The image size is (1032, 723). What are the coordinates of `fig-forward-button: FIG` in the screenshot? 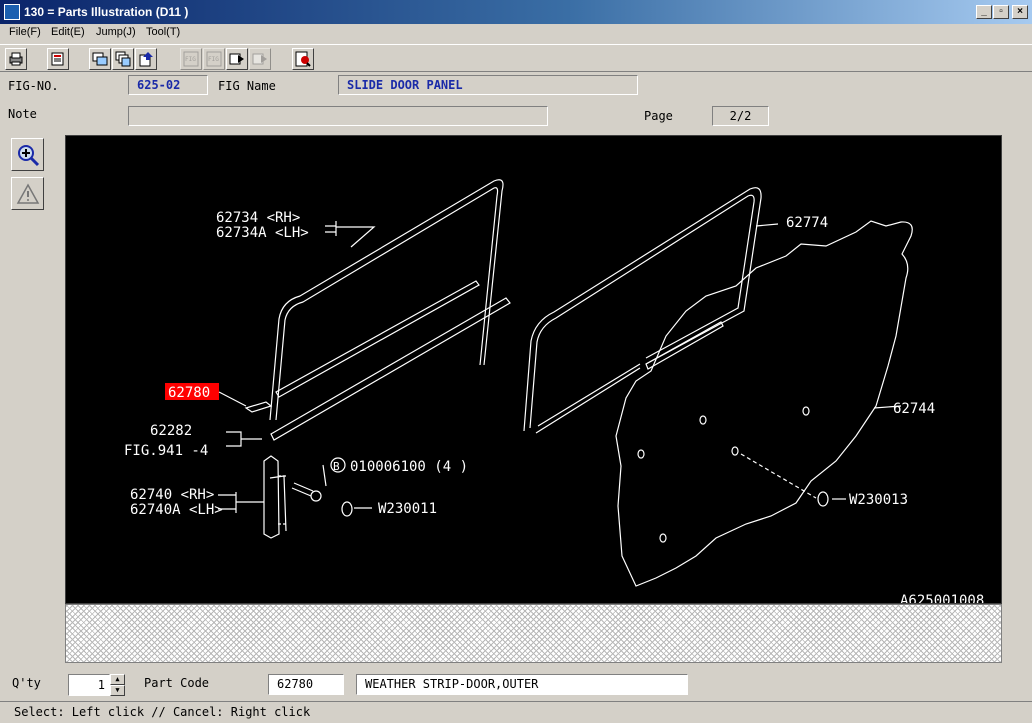 It's located at (214, 59).